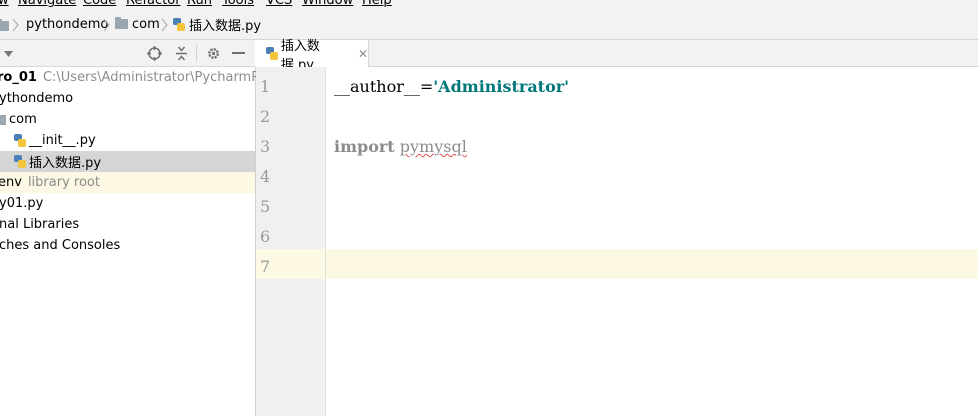 This screenshot has width=978, height=416. Describe the element at coordinates (213, 53) in the screenshot. I see `gear-icon` at that location.